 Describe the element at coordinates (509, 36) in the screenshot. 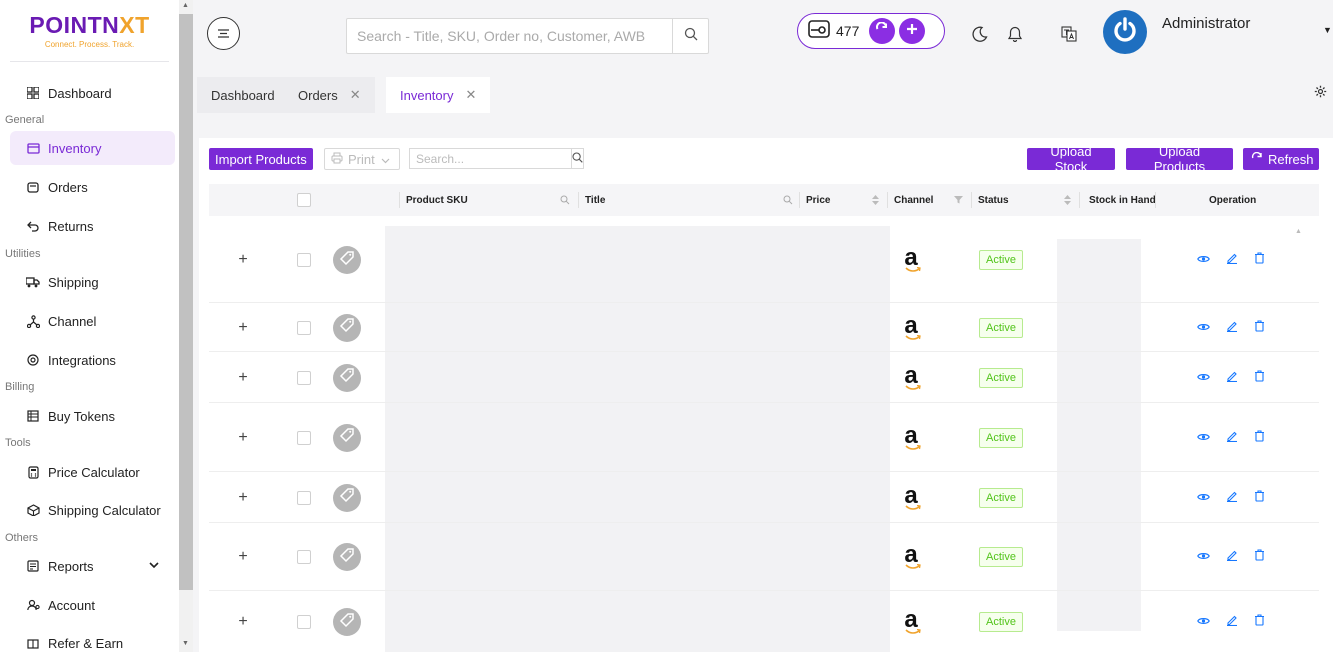

I see `global-search-input` at that location.